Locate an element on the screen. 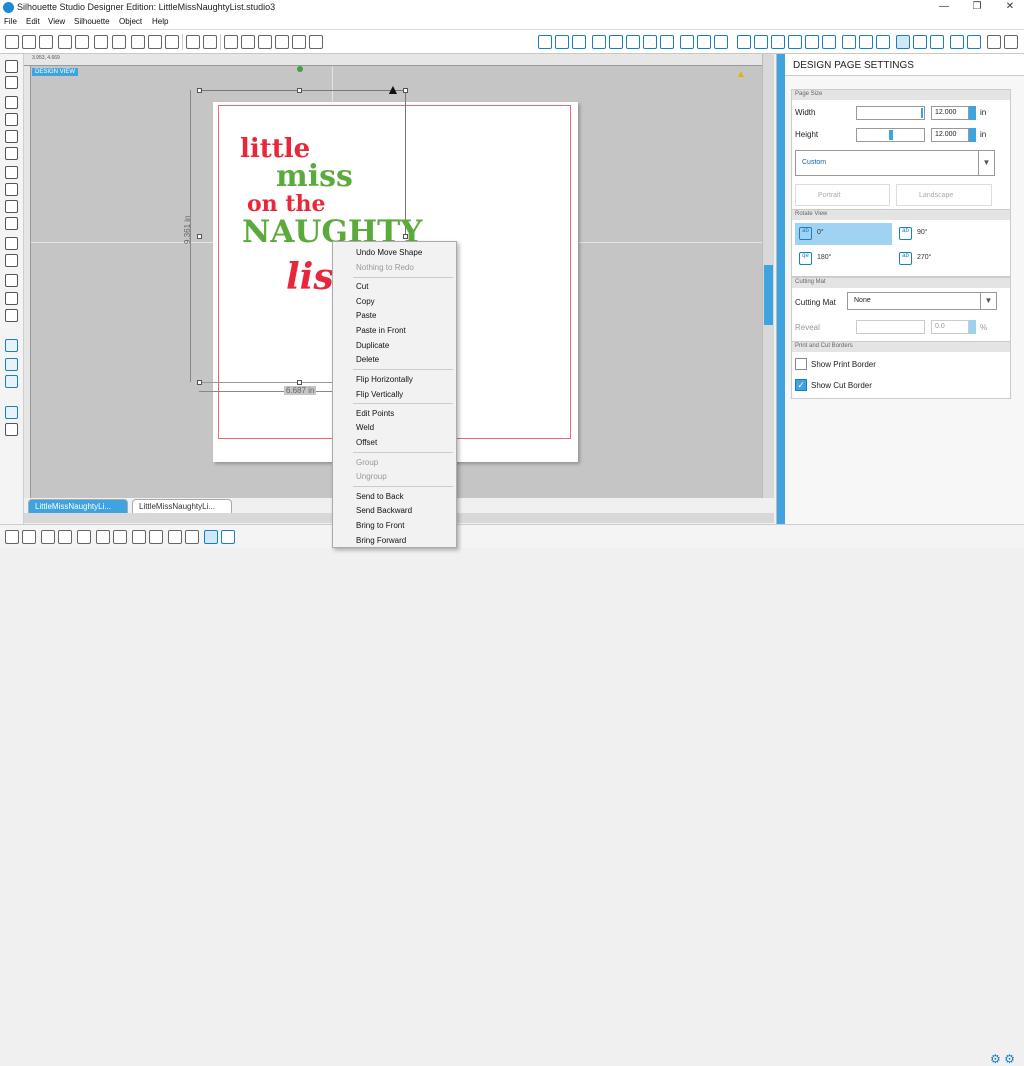  rotate-90-option: ab 90° is located at coordinates (943, 234).